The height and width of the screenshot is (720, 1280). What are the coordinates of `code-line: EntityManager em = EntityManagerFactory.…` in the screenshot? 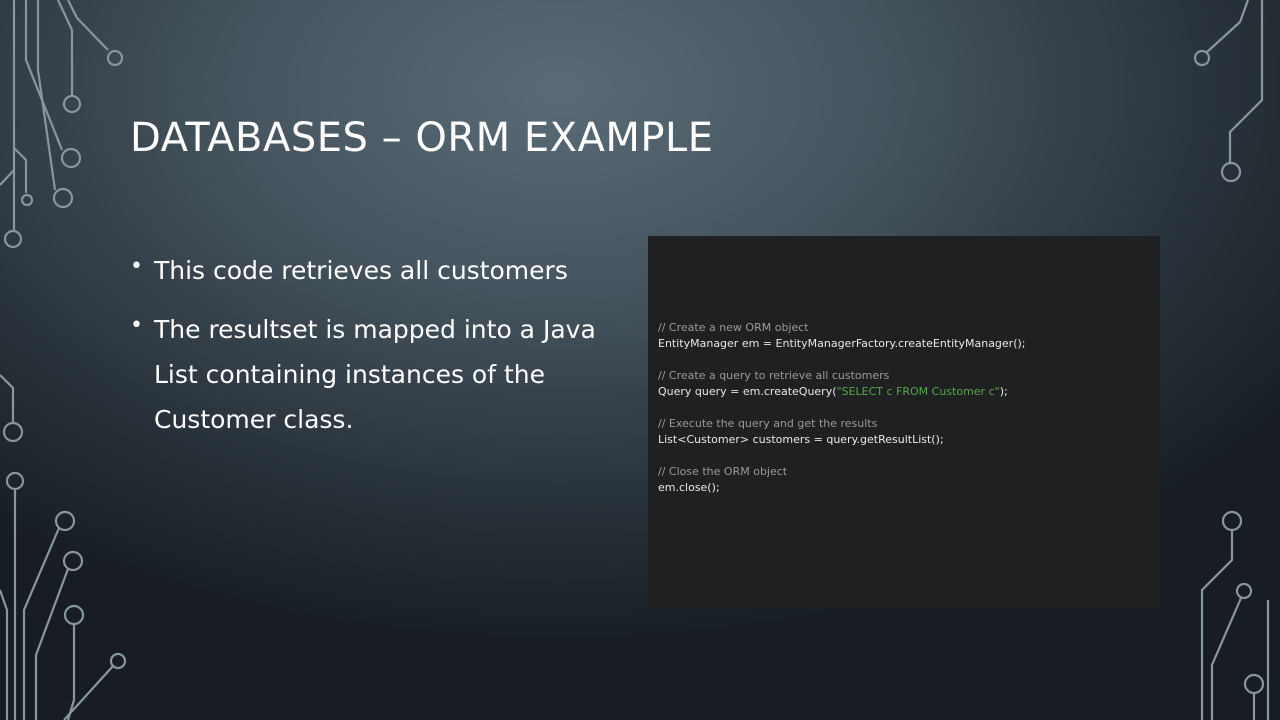 It's located at (842, 343).